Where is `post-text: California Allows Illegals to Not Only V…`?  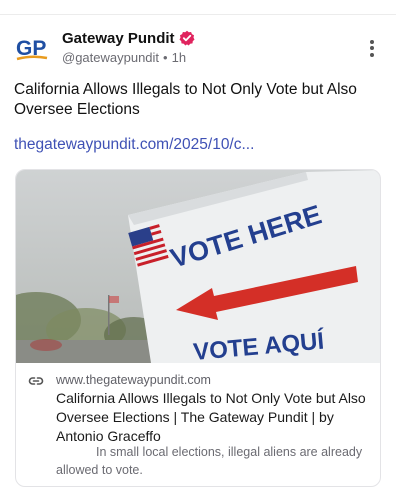
post-text: California Allows Illegals to Not Only V… is located at coordinates (185, 99).